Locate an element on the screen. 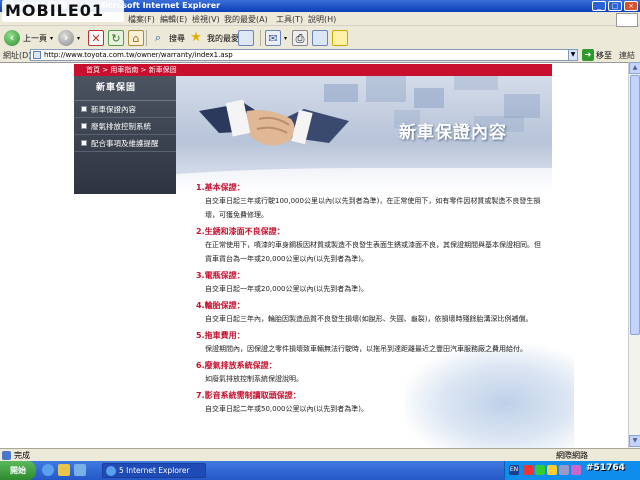  section-title: 5.拖車費用： is located at coordinates (220, 335).